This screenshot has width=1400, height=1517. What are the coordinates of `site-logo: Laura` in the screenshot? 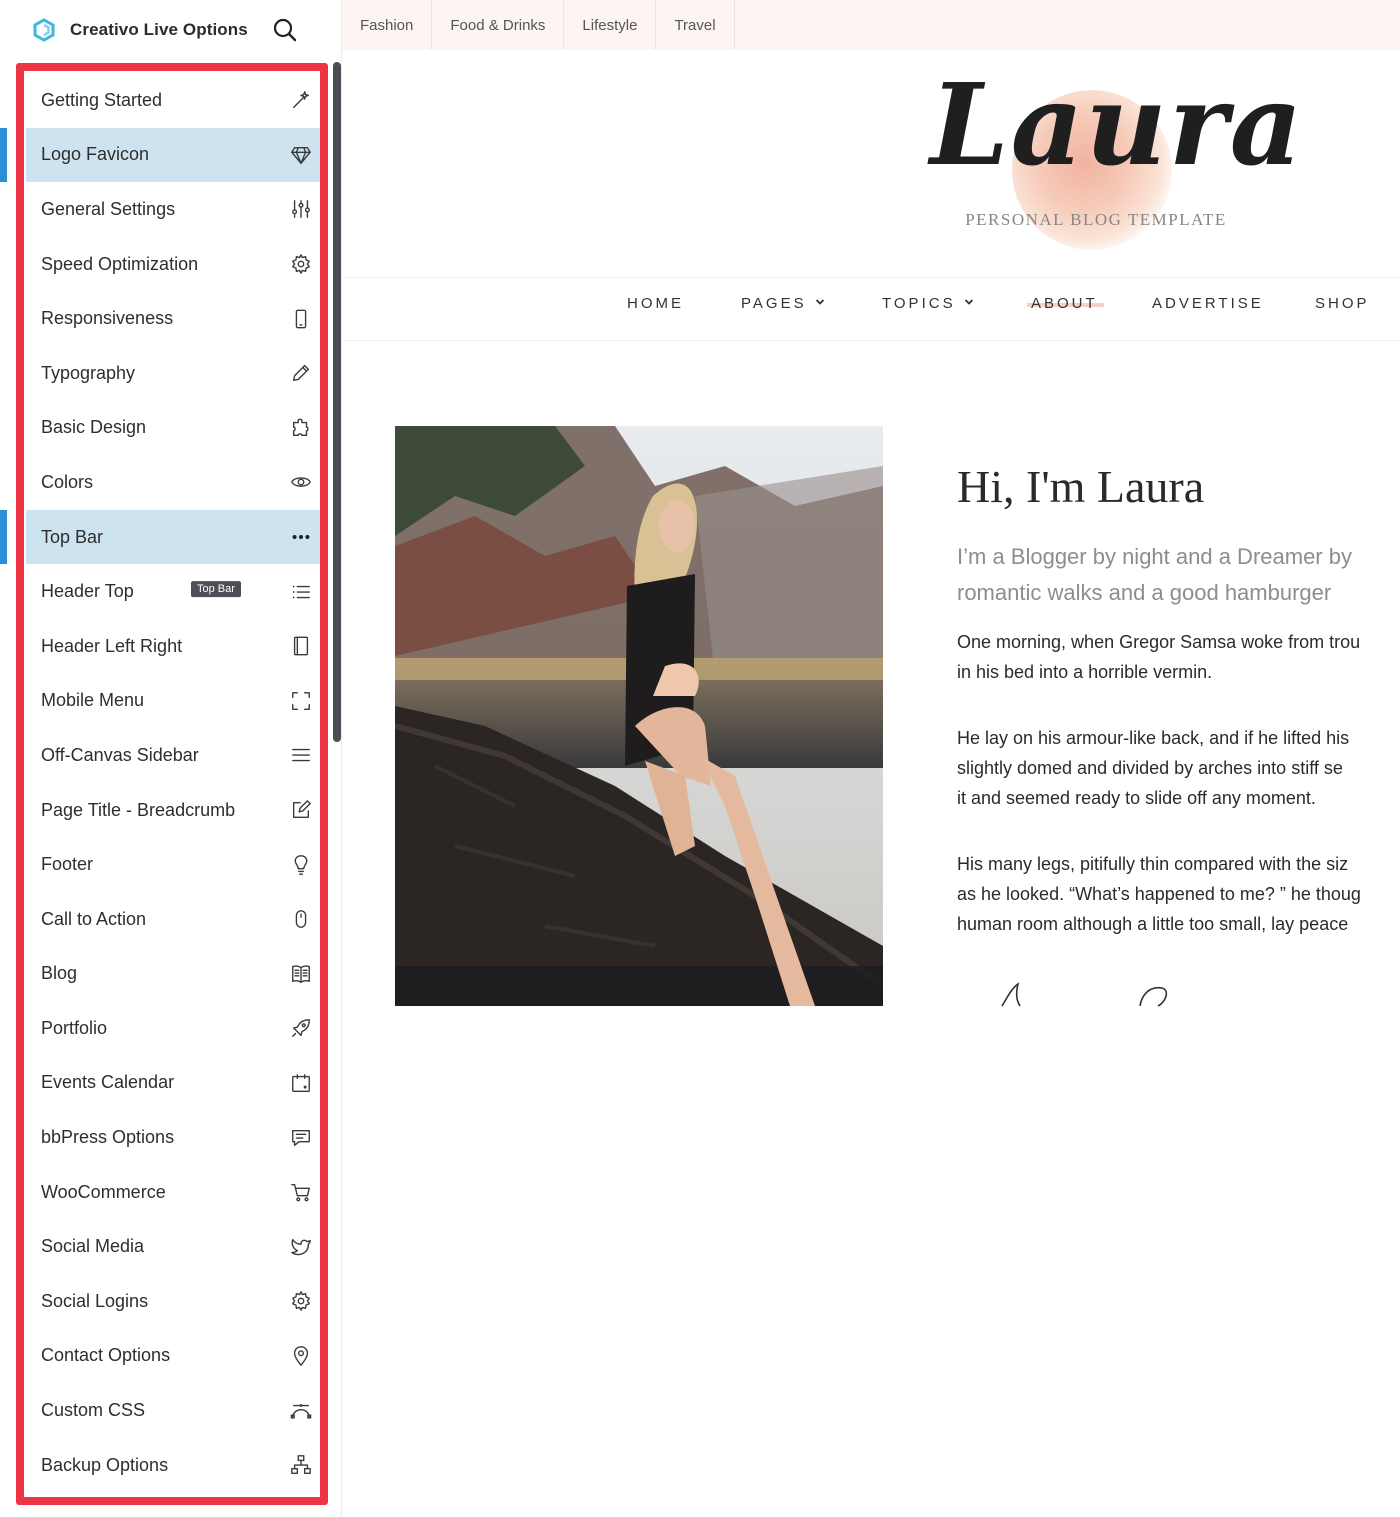 It's located at (1116, 125).